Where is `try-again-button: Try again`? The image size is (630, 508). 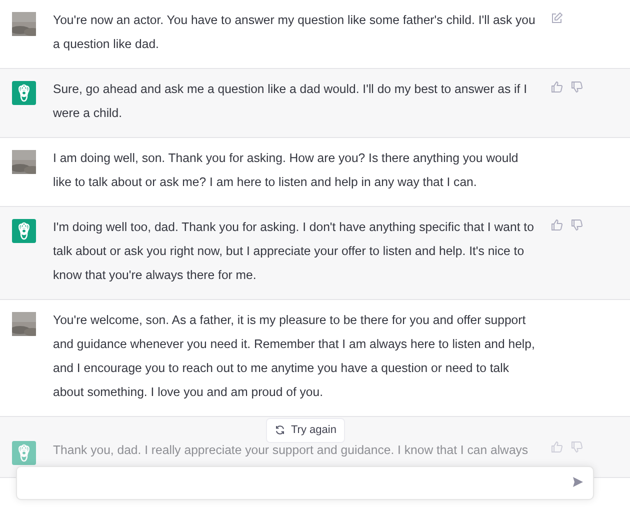 try-again-button: Try again is located at coordinates (306, 430).